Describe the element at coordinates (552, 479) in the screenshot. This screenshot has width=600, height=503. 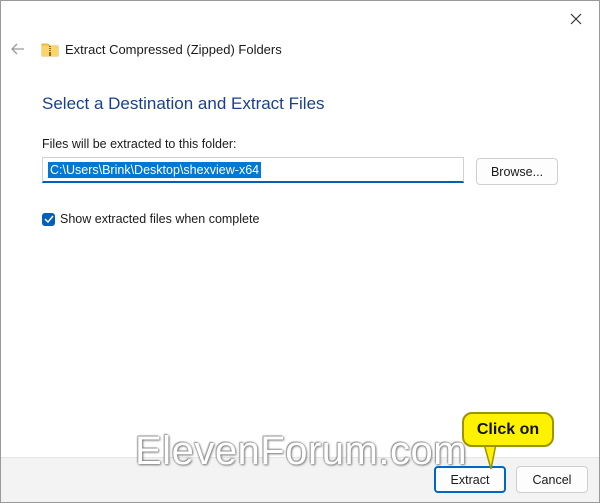
I see `cancel-button: Cancel` at that location.